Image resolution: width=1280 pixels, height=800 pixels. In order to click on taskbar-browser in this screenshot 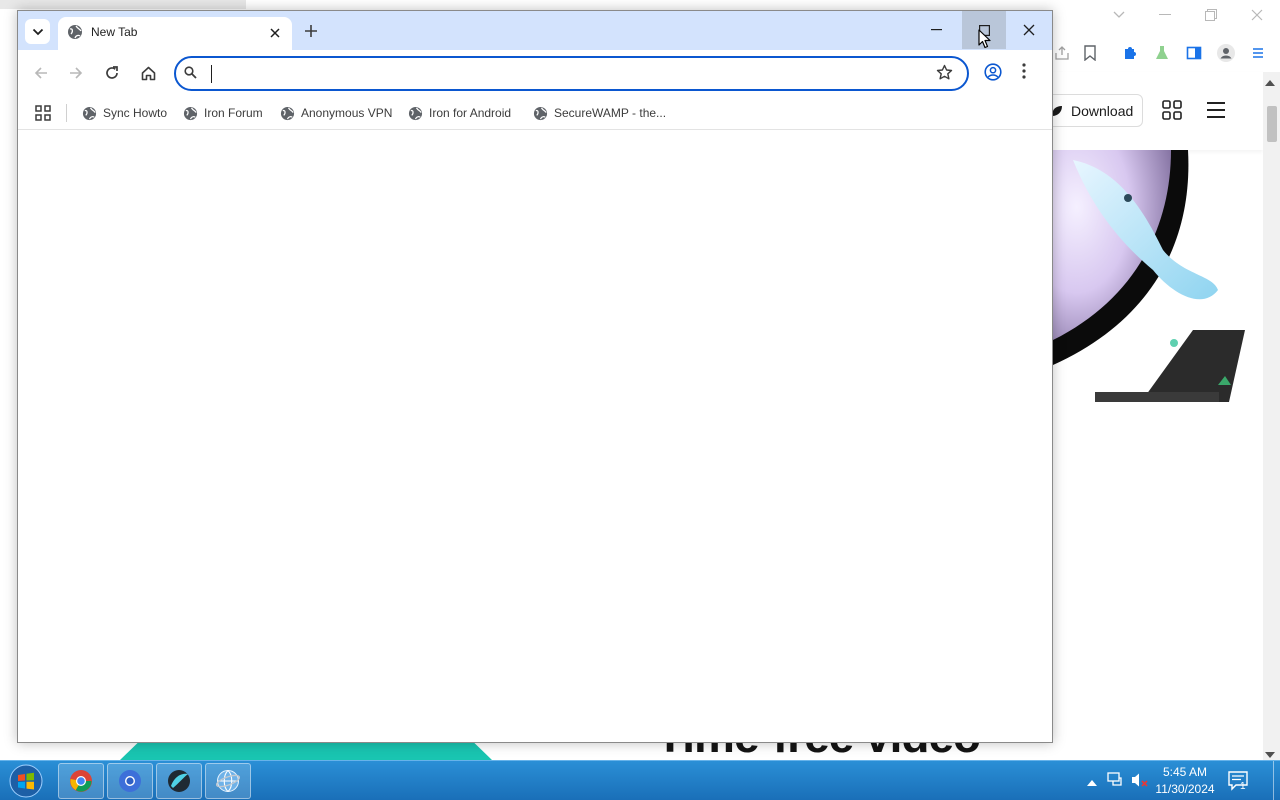, I will do `click(228, 781)`.